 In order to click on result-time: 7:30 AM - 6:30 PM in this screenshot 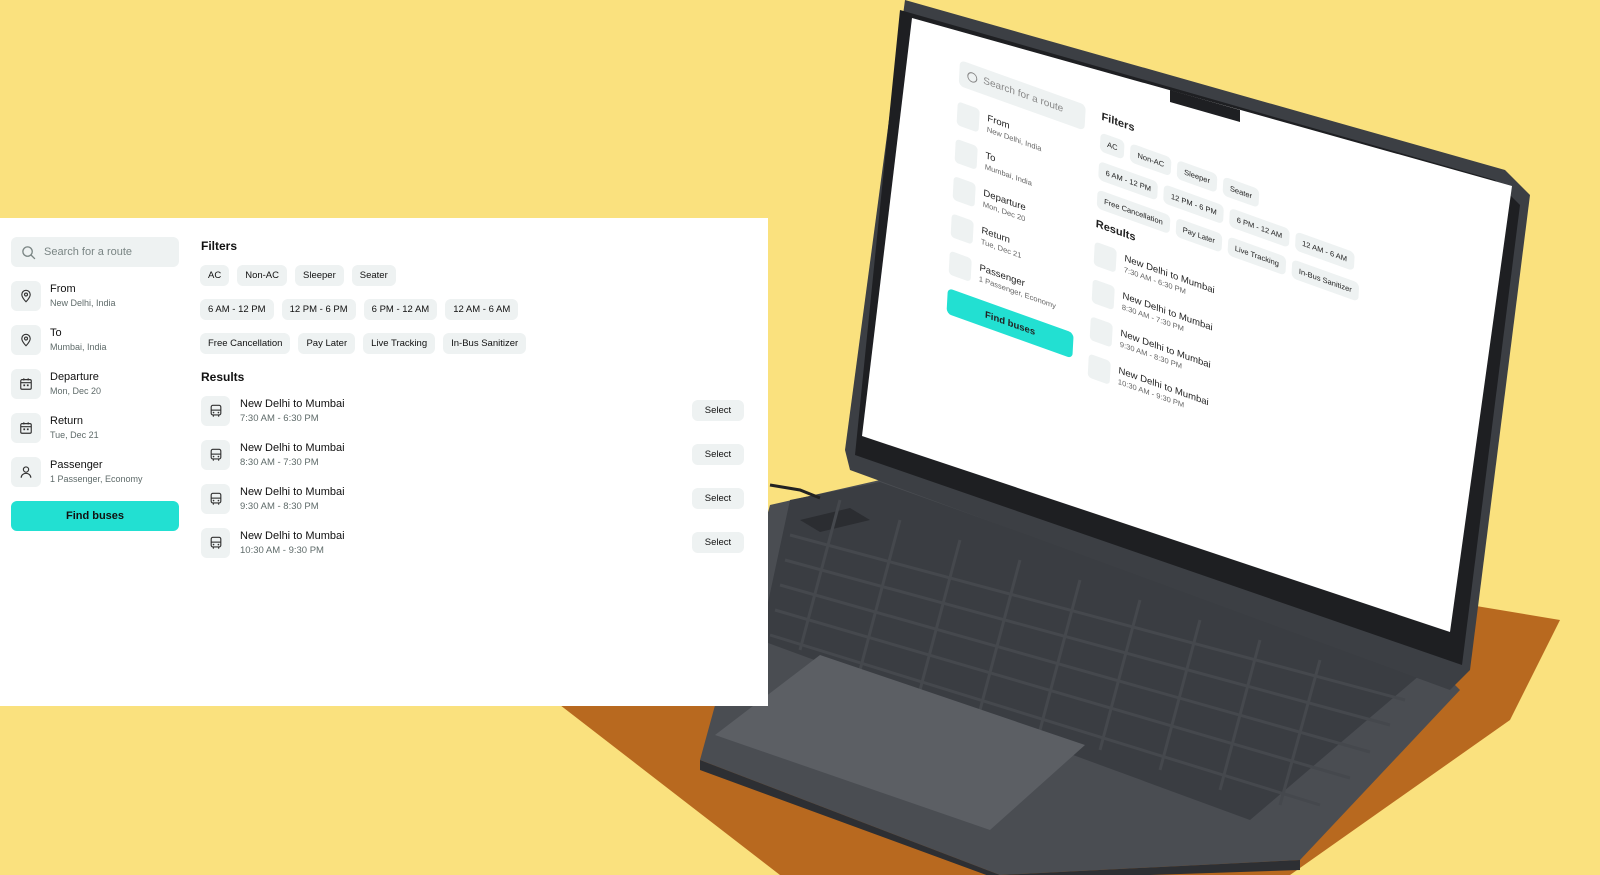, I will do `click(279, 418)`.